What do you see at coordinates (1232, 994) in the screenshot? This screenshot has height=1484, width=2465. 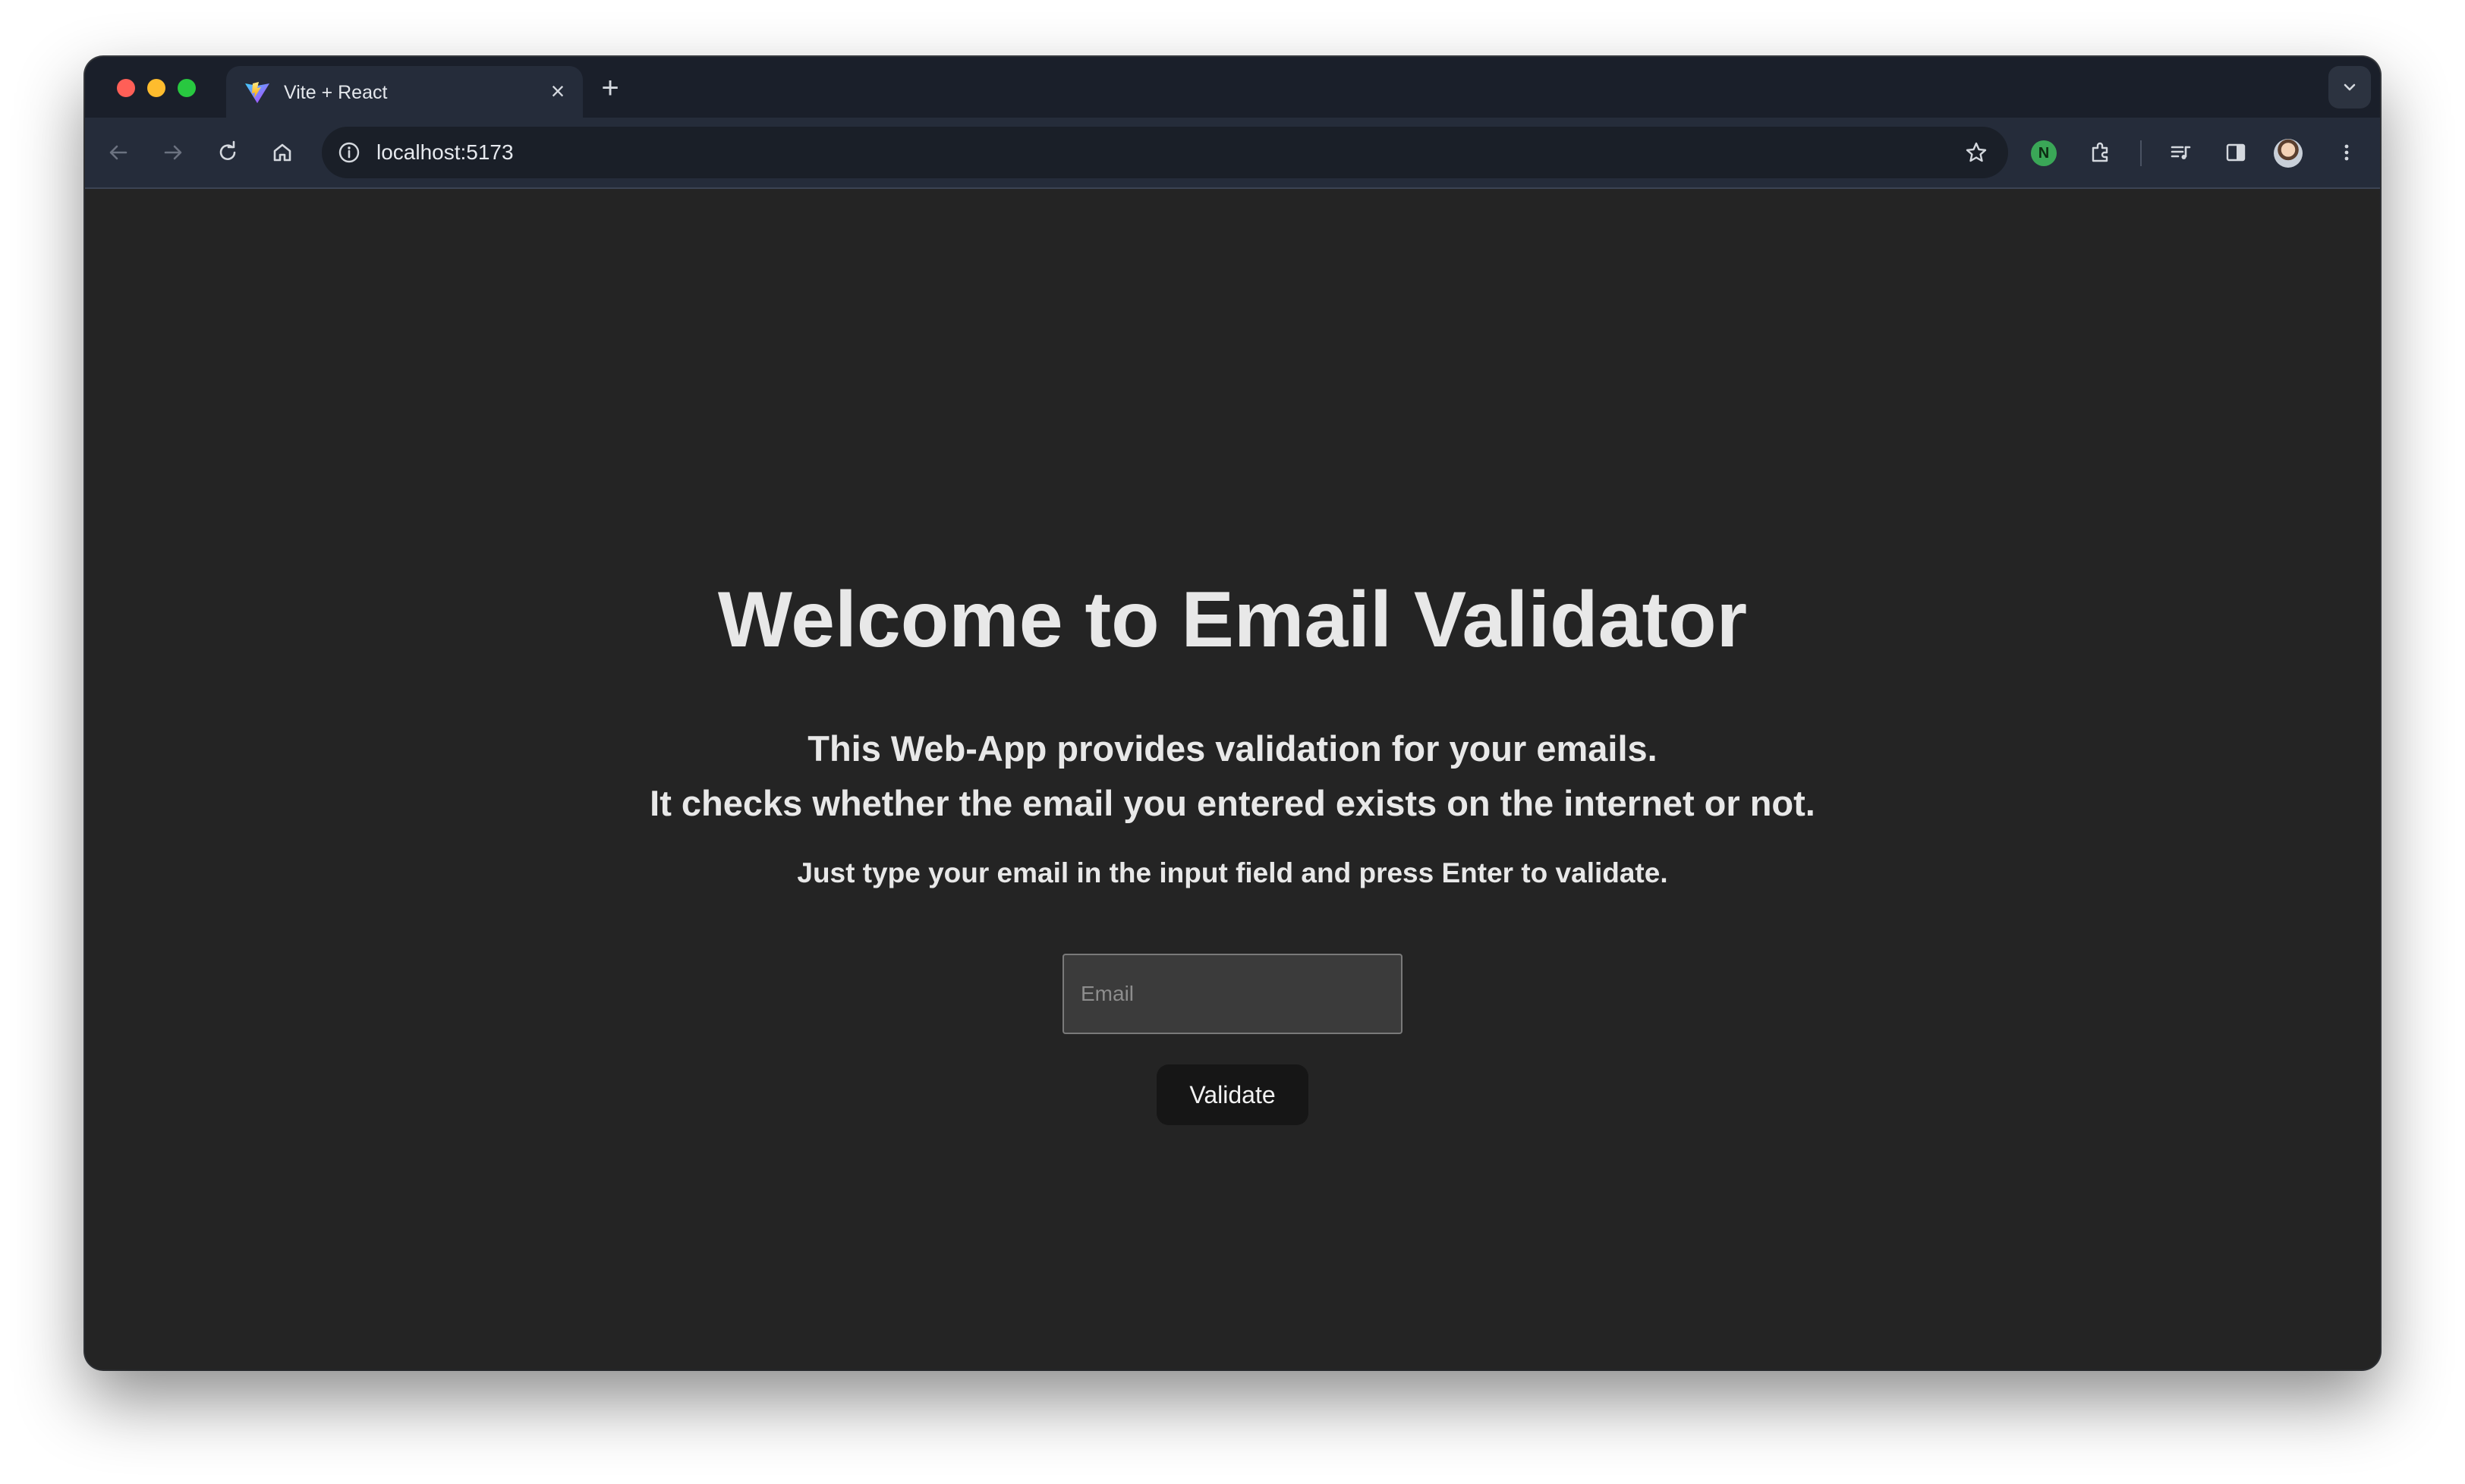 I see `email-input` at bounding box center [1232, 994].